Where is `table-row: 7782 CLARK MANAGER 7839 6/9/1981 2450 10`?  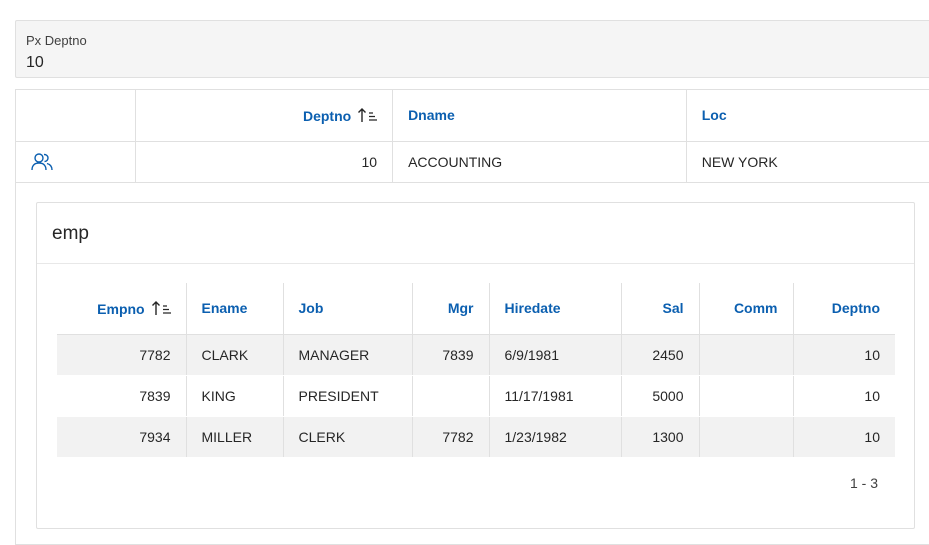 table-row: 7782 CLARK MANAGER 7839 6/9/1981 2450 10 is located at coordinates (476, 355).